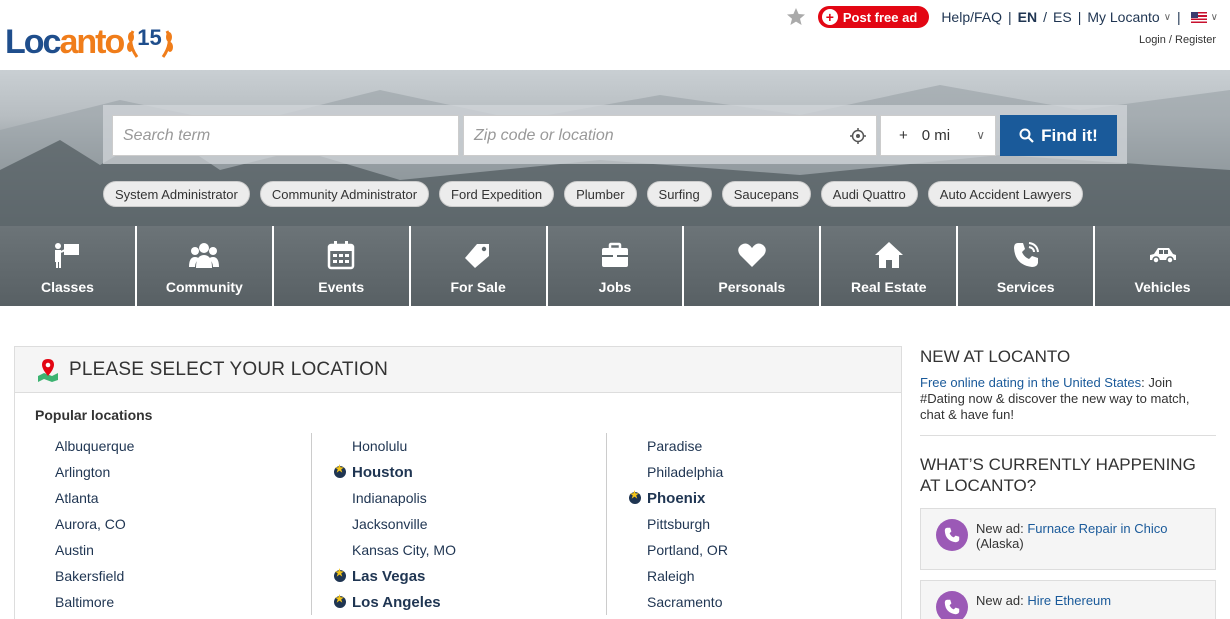  Describe the element at coordinates (679, 524) in the screenshot. I see `location-name: Pittsburgh` at that location.